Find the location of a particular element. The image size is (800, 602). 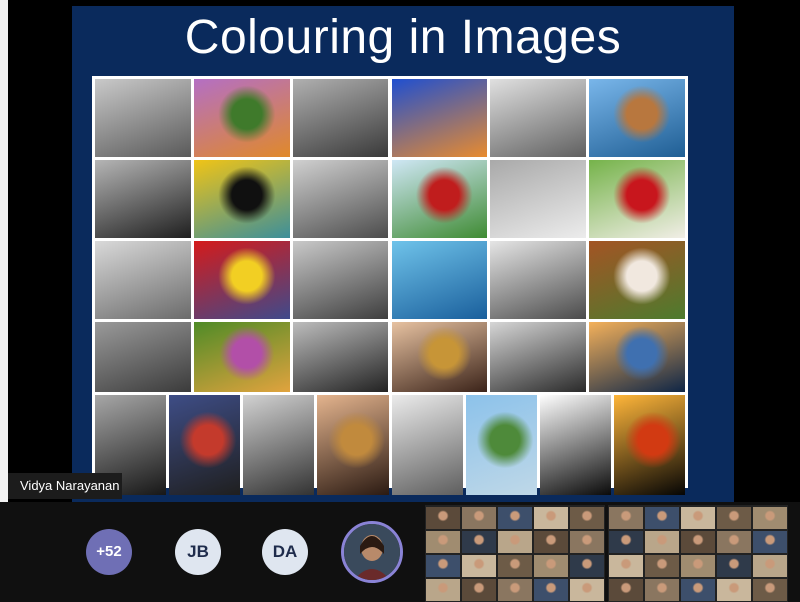

swimming-pool-color is located at coordinates (439, 280).